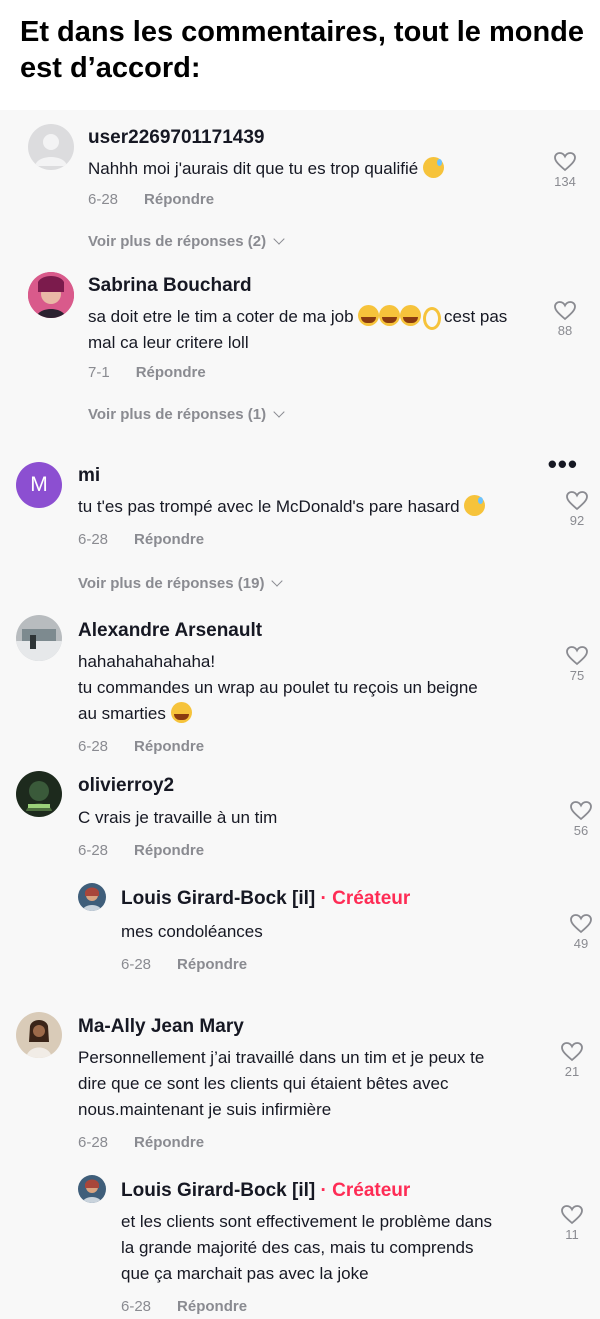  I want to click on comment-text: C vrais je travaille à un tim, so click(178, 817).